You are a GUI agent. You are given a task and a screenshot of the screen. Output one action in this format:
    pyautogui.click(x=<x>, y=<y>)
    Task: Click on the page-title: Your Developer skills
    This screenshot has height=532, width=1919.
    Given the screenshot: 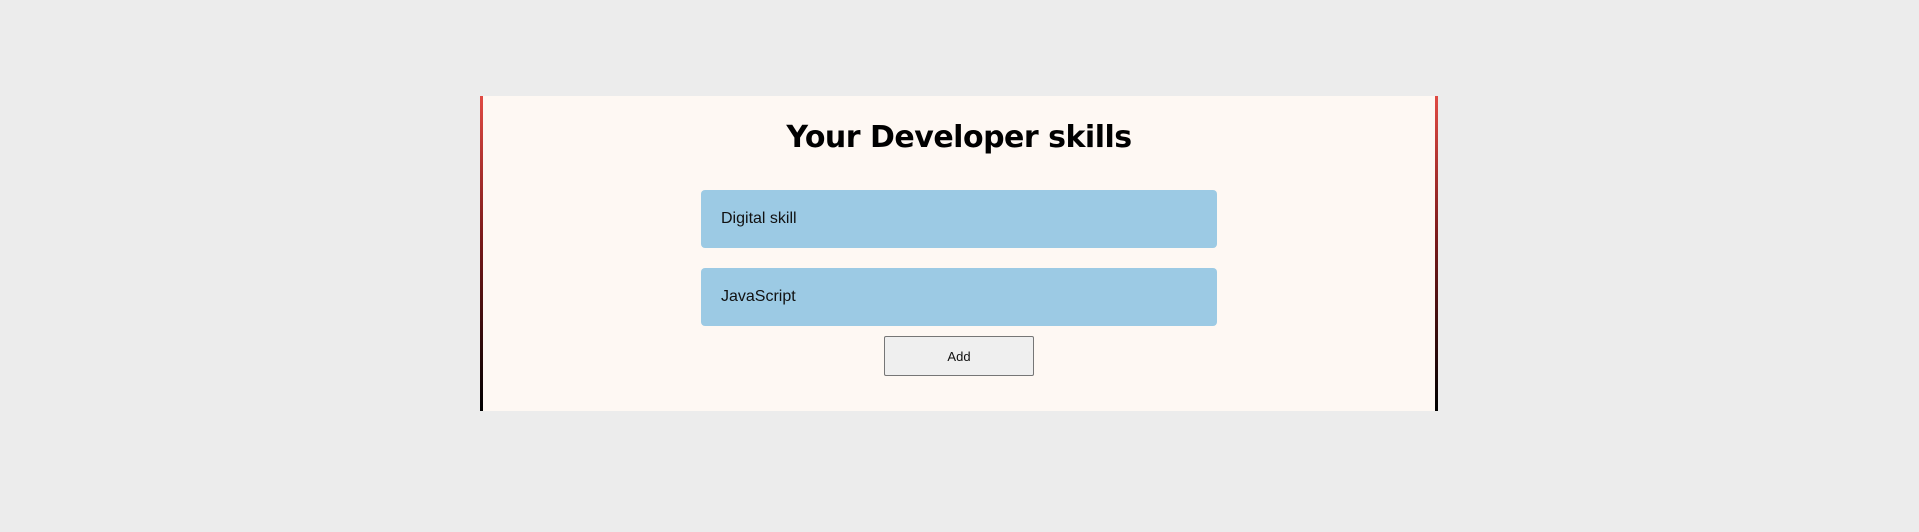 What is the action you would take?
    pyautogui.click(x=959, y=137)
    